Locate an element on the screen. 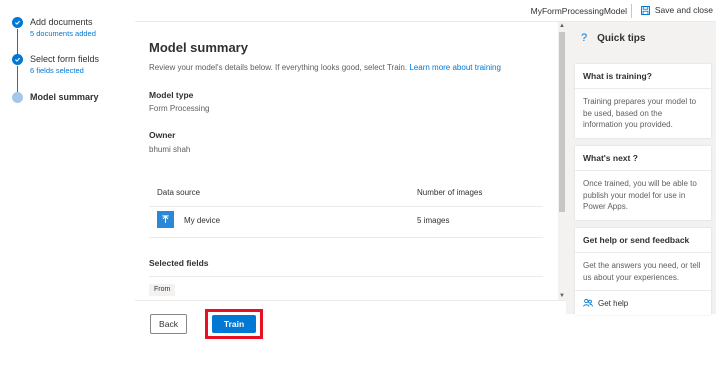 The width and height of the screenshot is (716, 373). train-highlight-box: Train is located at coordinates (234, 324).